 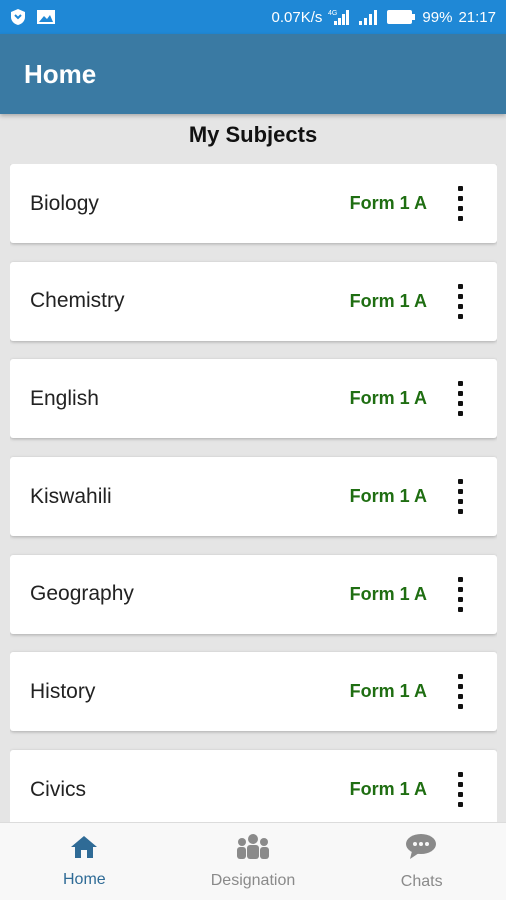 I want to click on nav-home: Home, so click(x=84, y=861).